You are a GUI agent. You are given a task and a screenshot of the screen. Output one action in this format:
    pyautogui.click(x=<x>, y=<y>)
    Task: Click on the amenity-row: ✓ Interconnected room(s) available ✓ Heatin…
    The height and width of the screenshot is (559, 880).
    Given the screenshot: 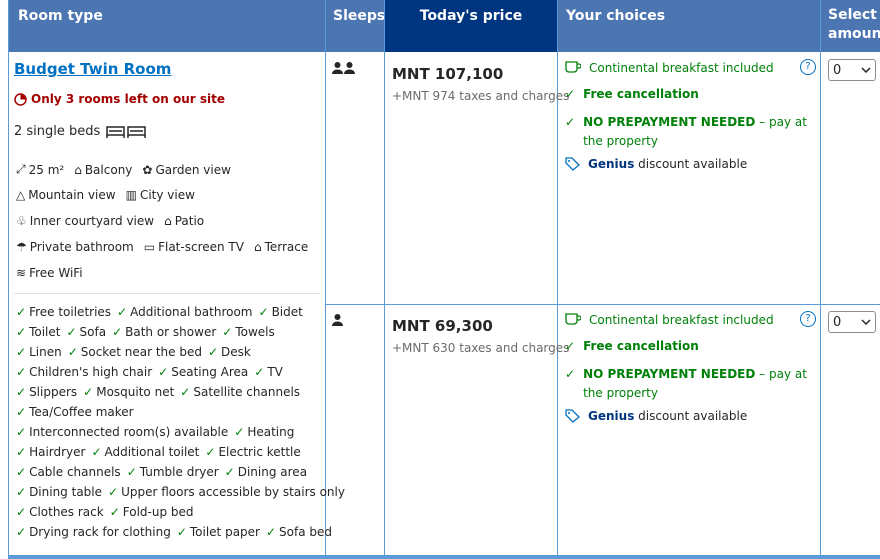 What is the action you would take?
    pyautogui.click(x=155, y=432)
    